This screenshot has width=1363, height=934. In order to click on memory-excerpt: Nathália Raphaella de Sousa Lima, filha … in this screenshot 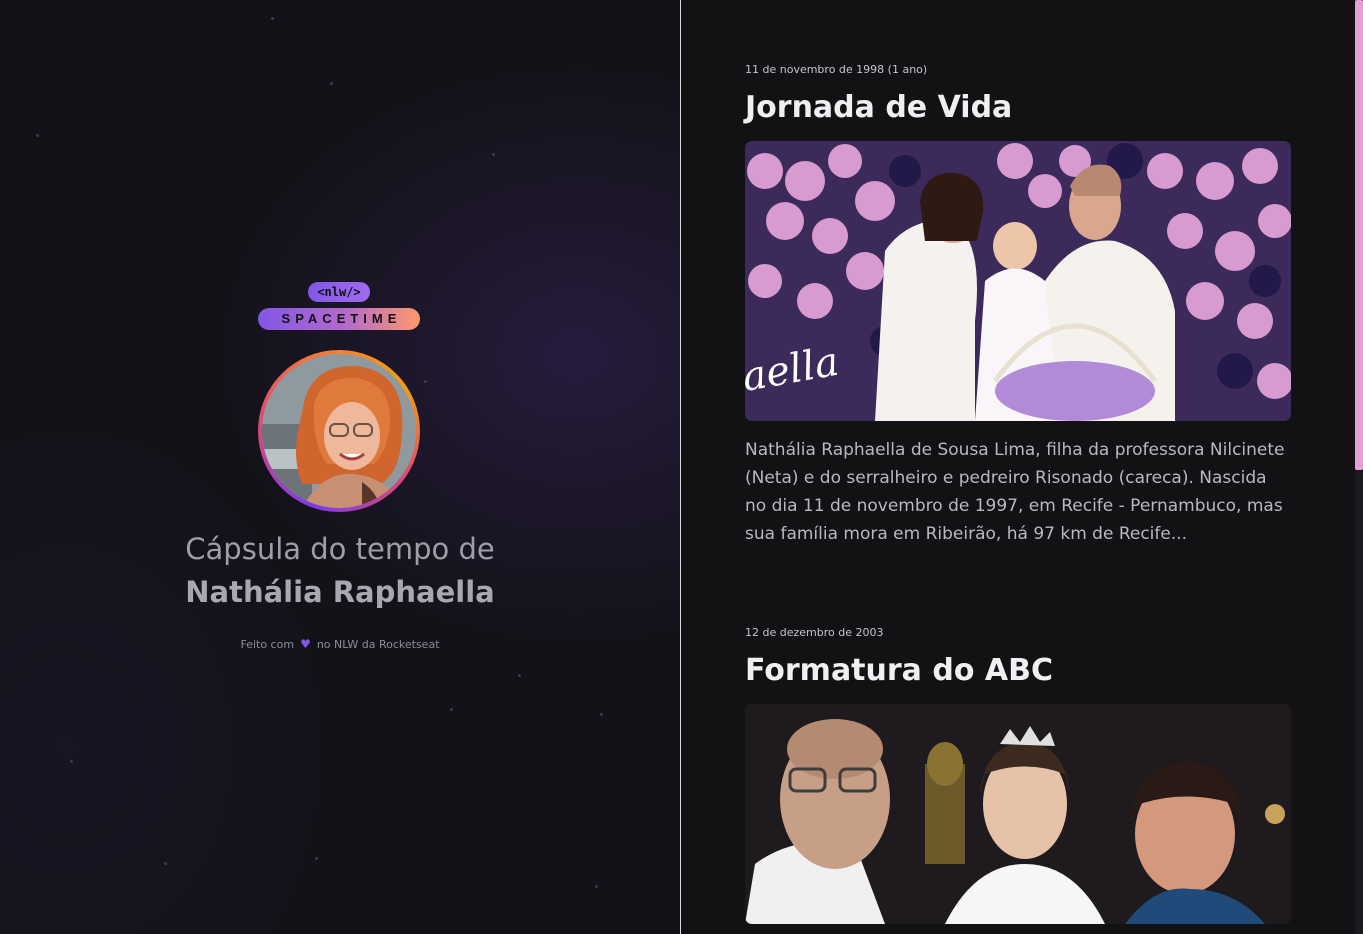, I will do `click(1015, 492)`.